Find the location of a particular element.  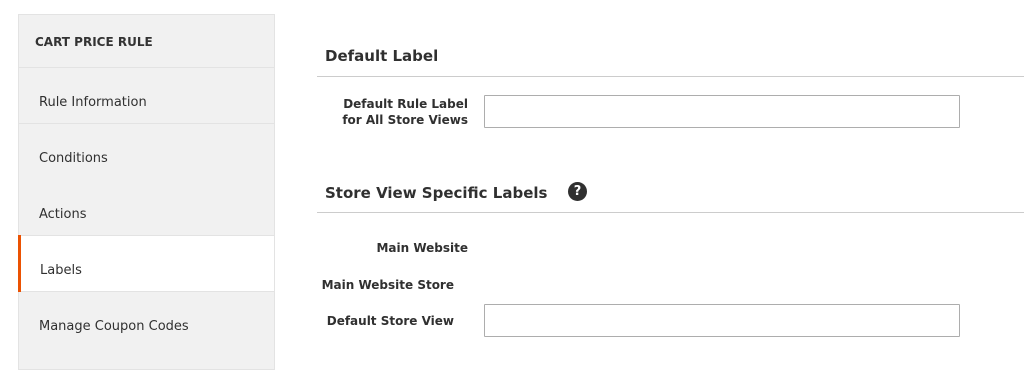

sidebar-item-rule-information: Rule Information is located at coordinates (146, 96).